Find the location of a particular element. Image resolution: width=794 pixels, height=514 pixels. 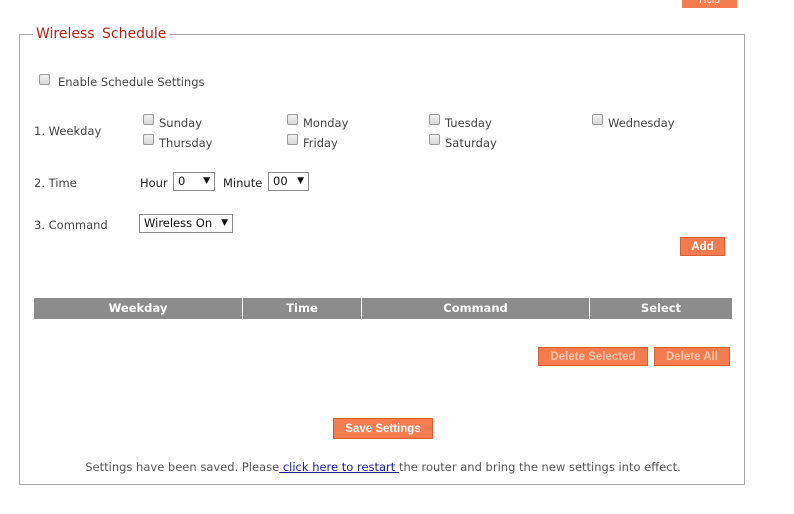

help-button: Help is located at coordinates (709, 4).